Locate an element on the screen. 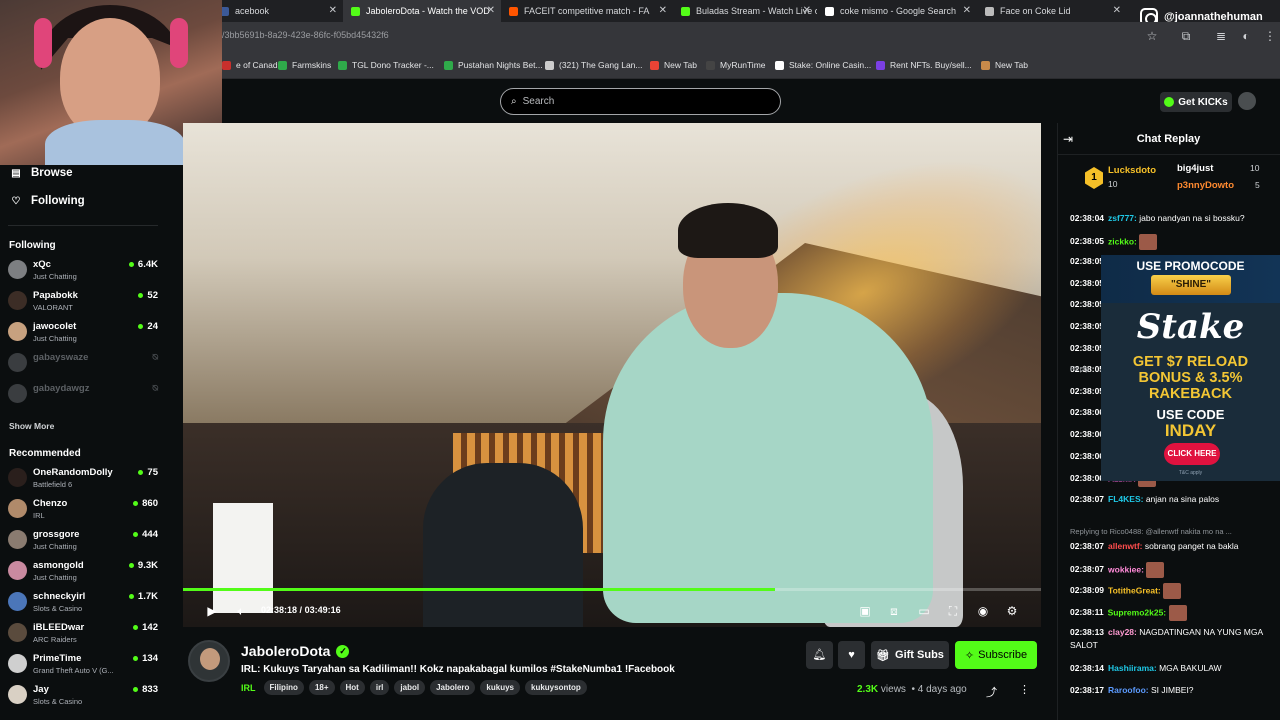  sidebar-channel: Chenzo IRL 860 is located at coordinates (83, 510).